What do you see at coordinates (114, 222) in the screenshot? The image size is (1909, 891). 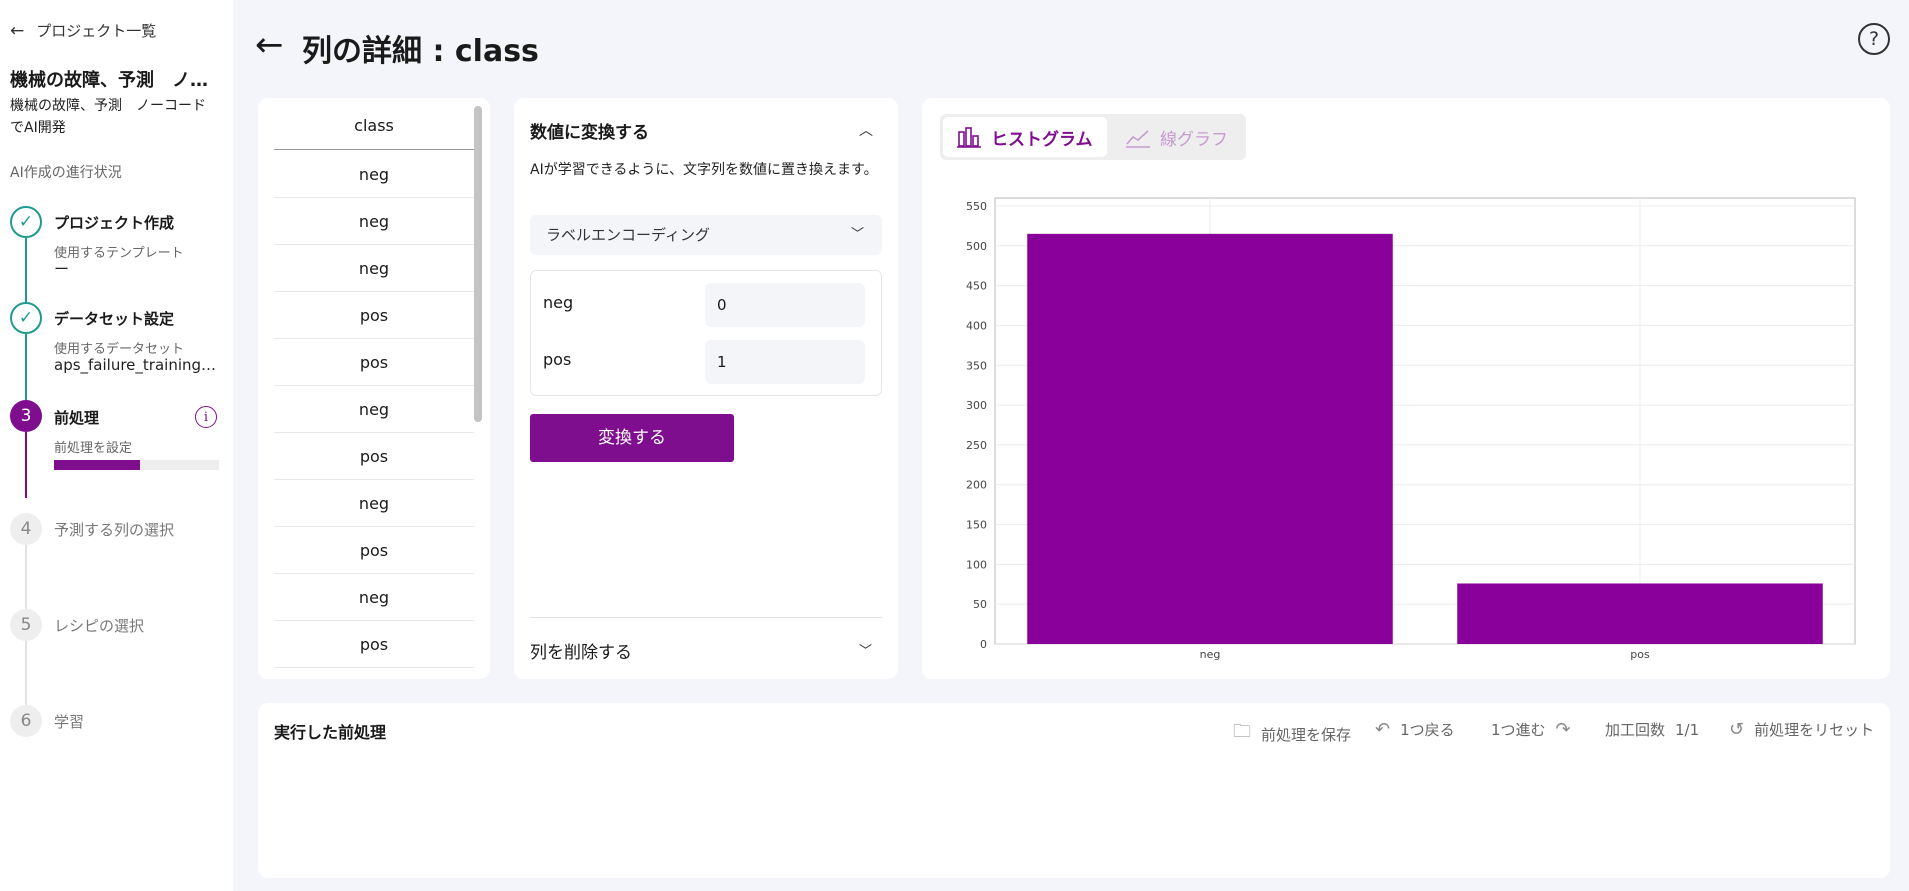 I see `step-1-title: プロジェクト作成` at bounding box center [114, 222].